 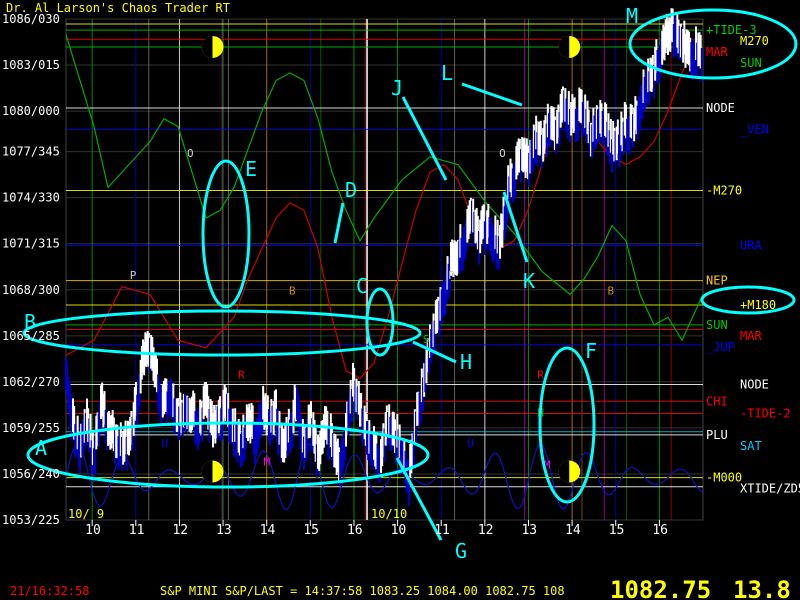 I want to click on y-tick-label: 1071/315, so click(x=31, y=244).